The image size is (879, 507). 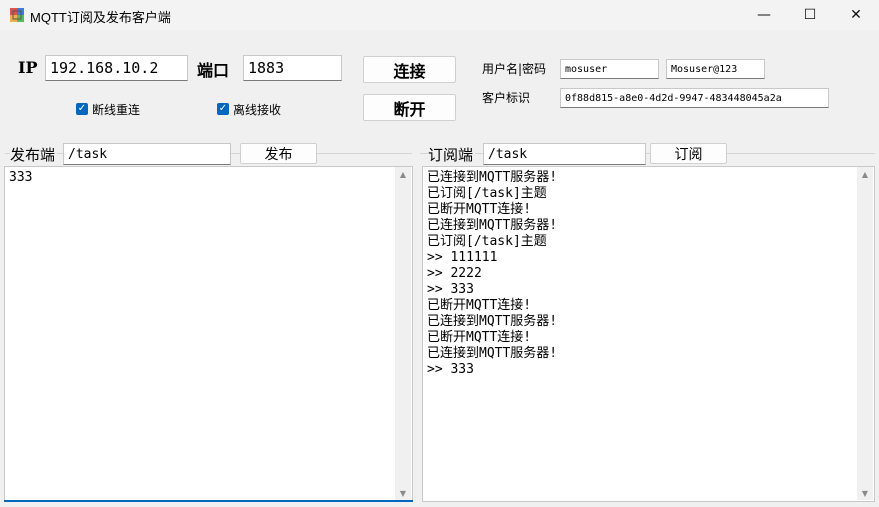 I want to click on subscribe-scrollbar: ▲ ▼, so click(x=865, y=333).